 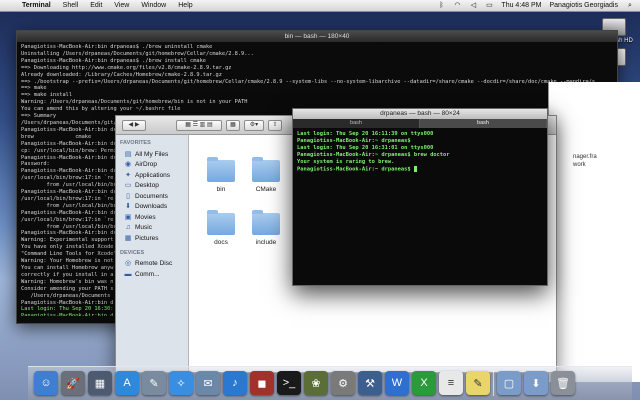 I want to click on dock-separator, so click(x=493, y=383).